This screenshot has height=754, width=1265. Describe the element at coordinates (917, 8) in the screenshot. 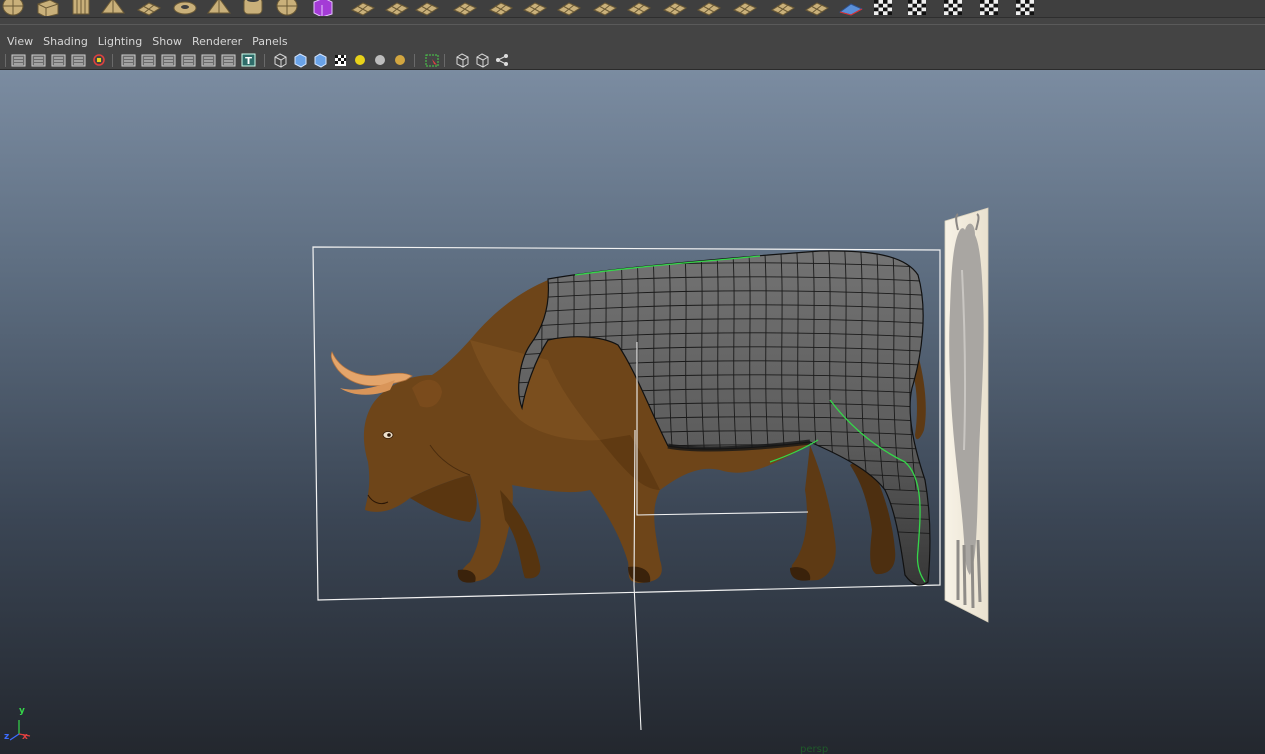

I see `cylindrical-mapping-icon` at that location.